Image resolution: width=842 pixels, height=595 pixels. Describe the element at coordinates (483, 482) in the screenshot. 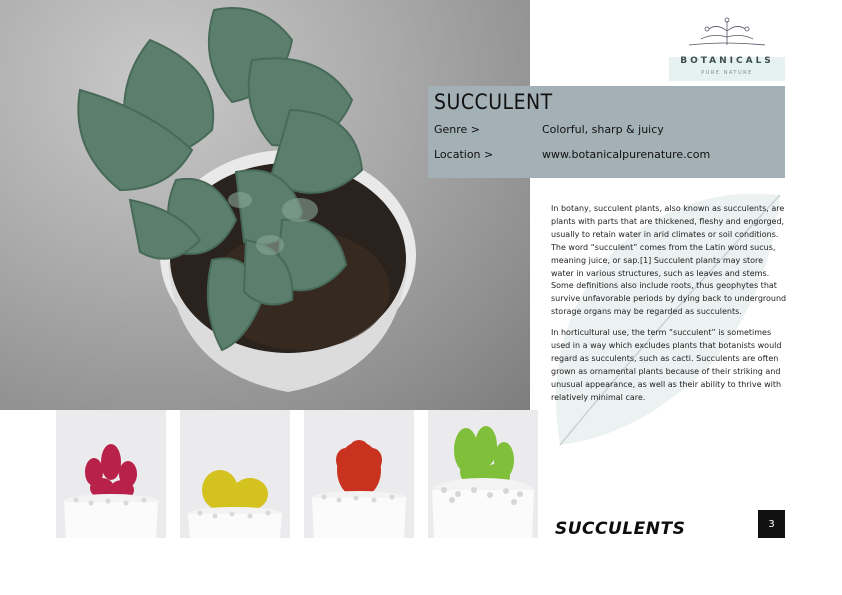

I see `green-cactus-icon` at that location.